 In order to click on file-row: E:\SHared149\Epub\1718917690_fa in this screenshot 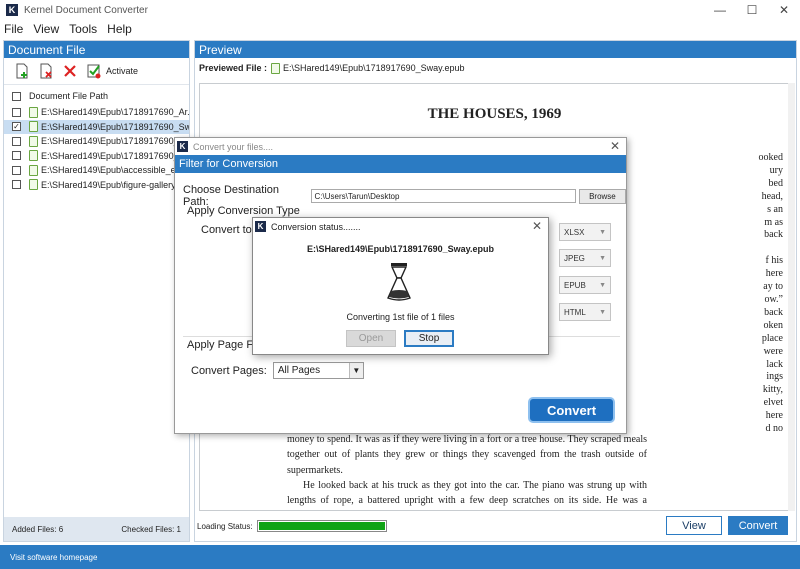, I will do `click(96, 141)`.